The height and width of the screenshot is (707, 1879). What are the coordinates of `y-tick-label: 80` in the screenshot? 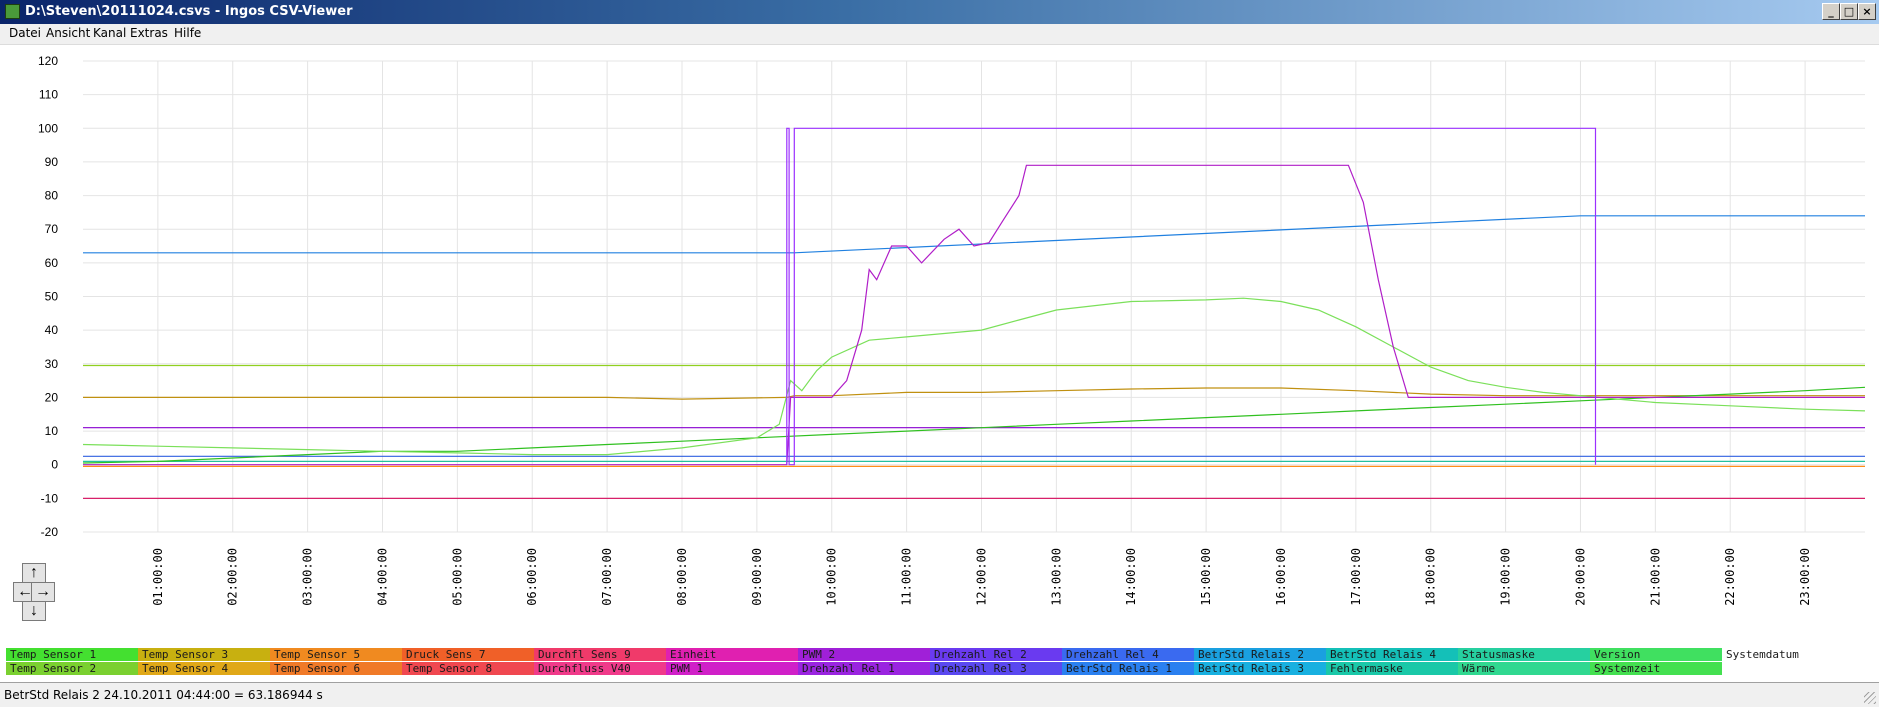 It's located at (52, 196).